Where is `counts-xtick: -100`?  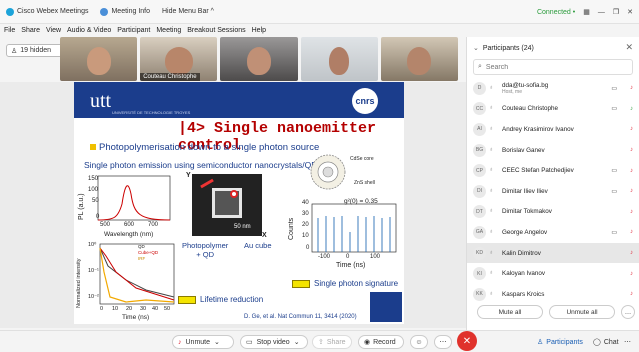 counts-xtick: -100 is located at coordinates (324, 257).